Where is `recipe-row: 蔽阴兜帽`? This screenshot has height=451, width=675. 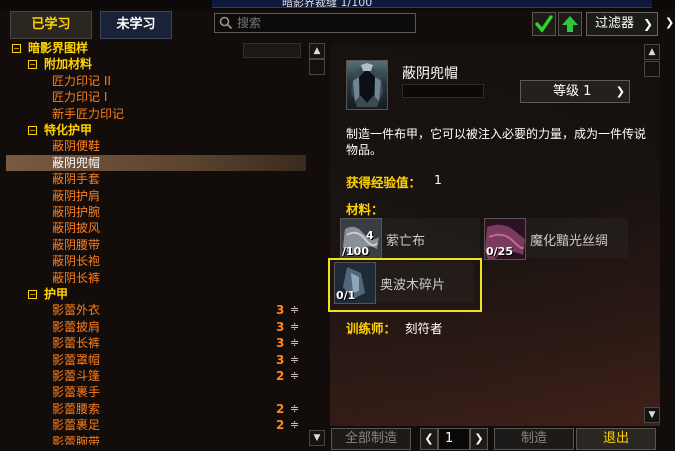
recipe-row: 蔽阴兜帽 is located at coordinates (156, 162).